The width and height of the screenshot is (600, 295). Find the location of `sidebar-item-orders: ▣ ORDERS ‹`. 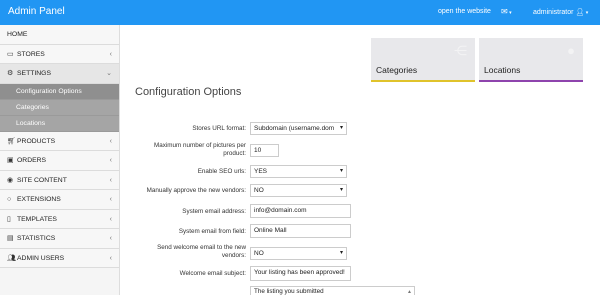

sidebar-item-orders: ▣ ORDERS ‹ is located at coordinates (59, 161).